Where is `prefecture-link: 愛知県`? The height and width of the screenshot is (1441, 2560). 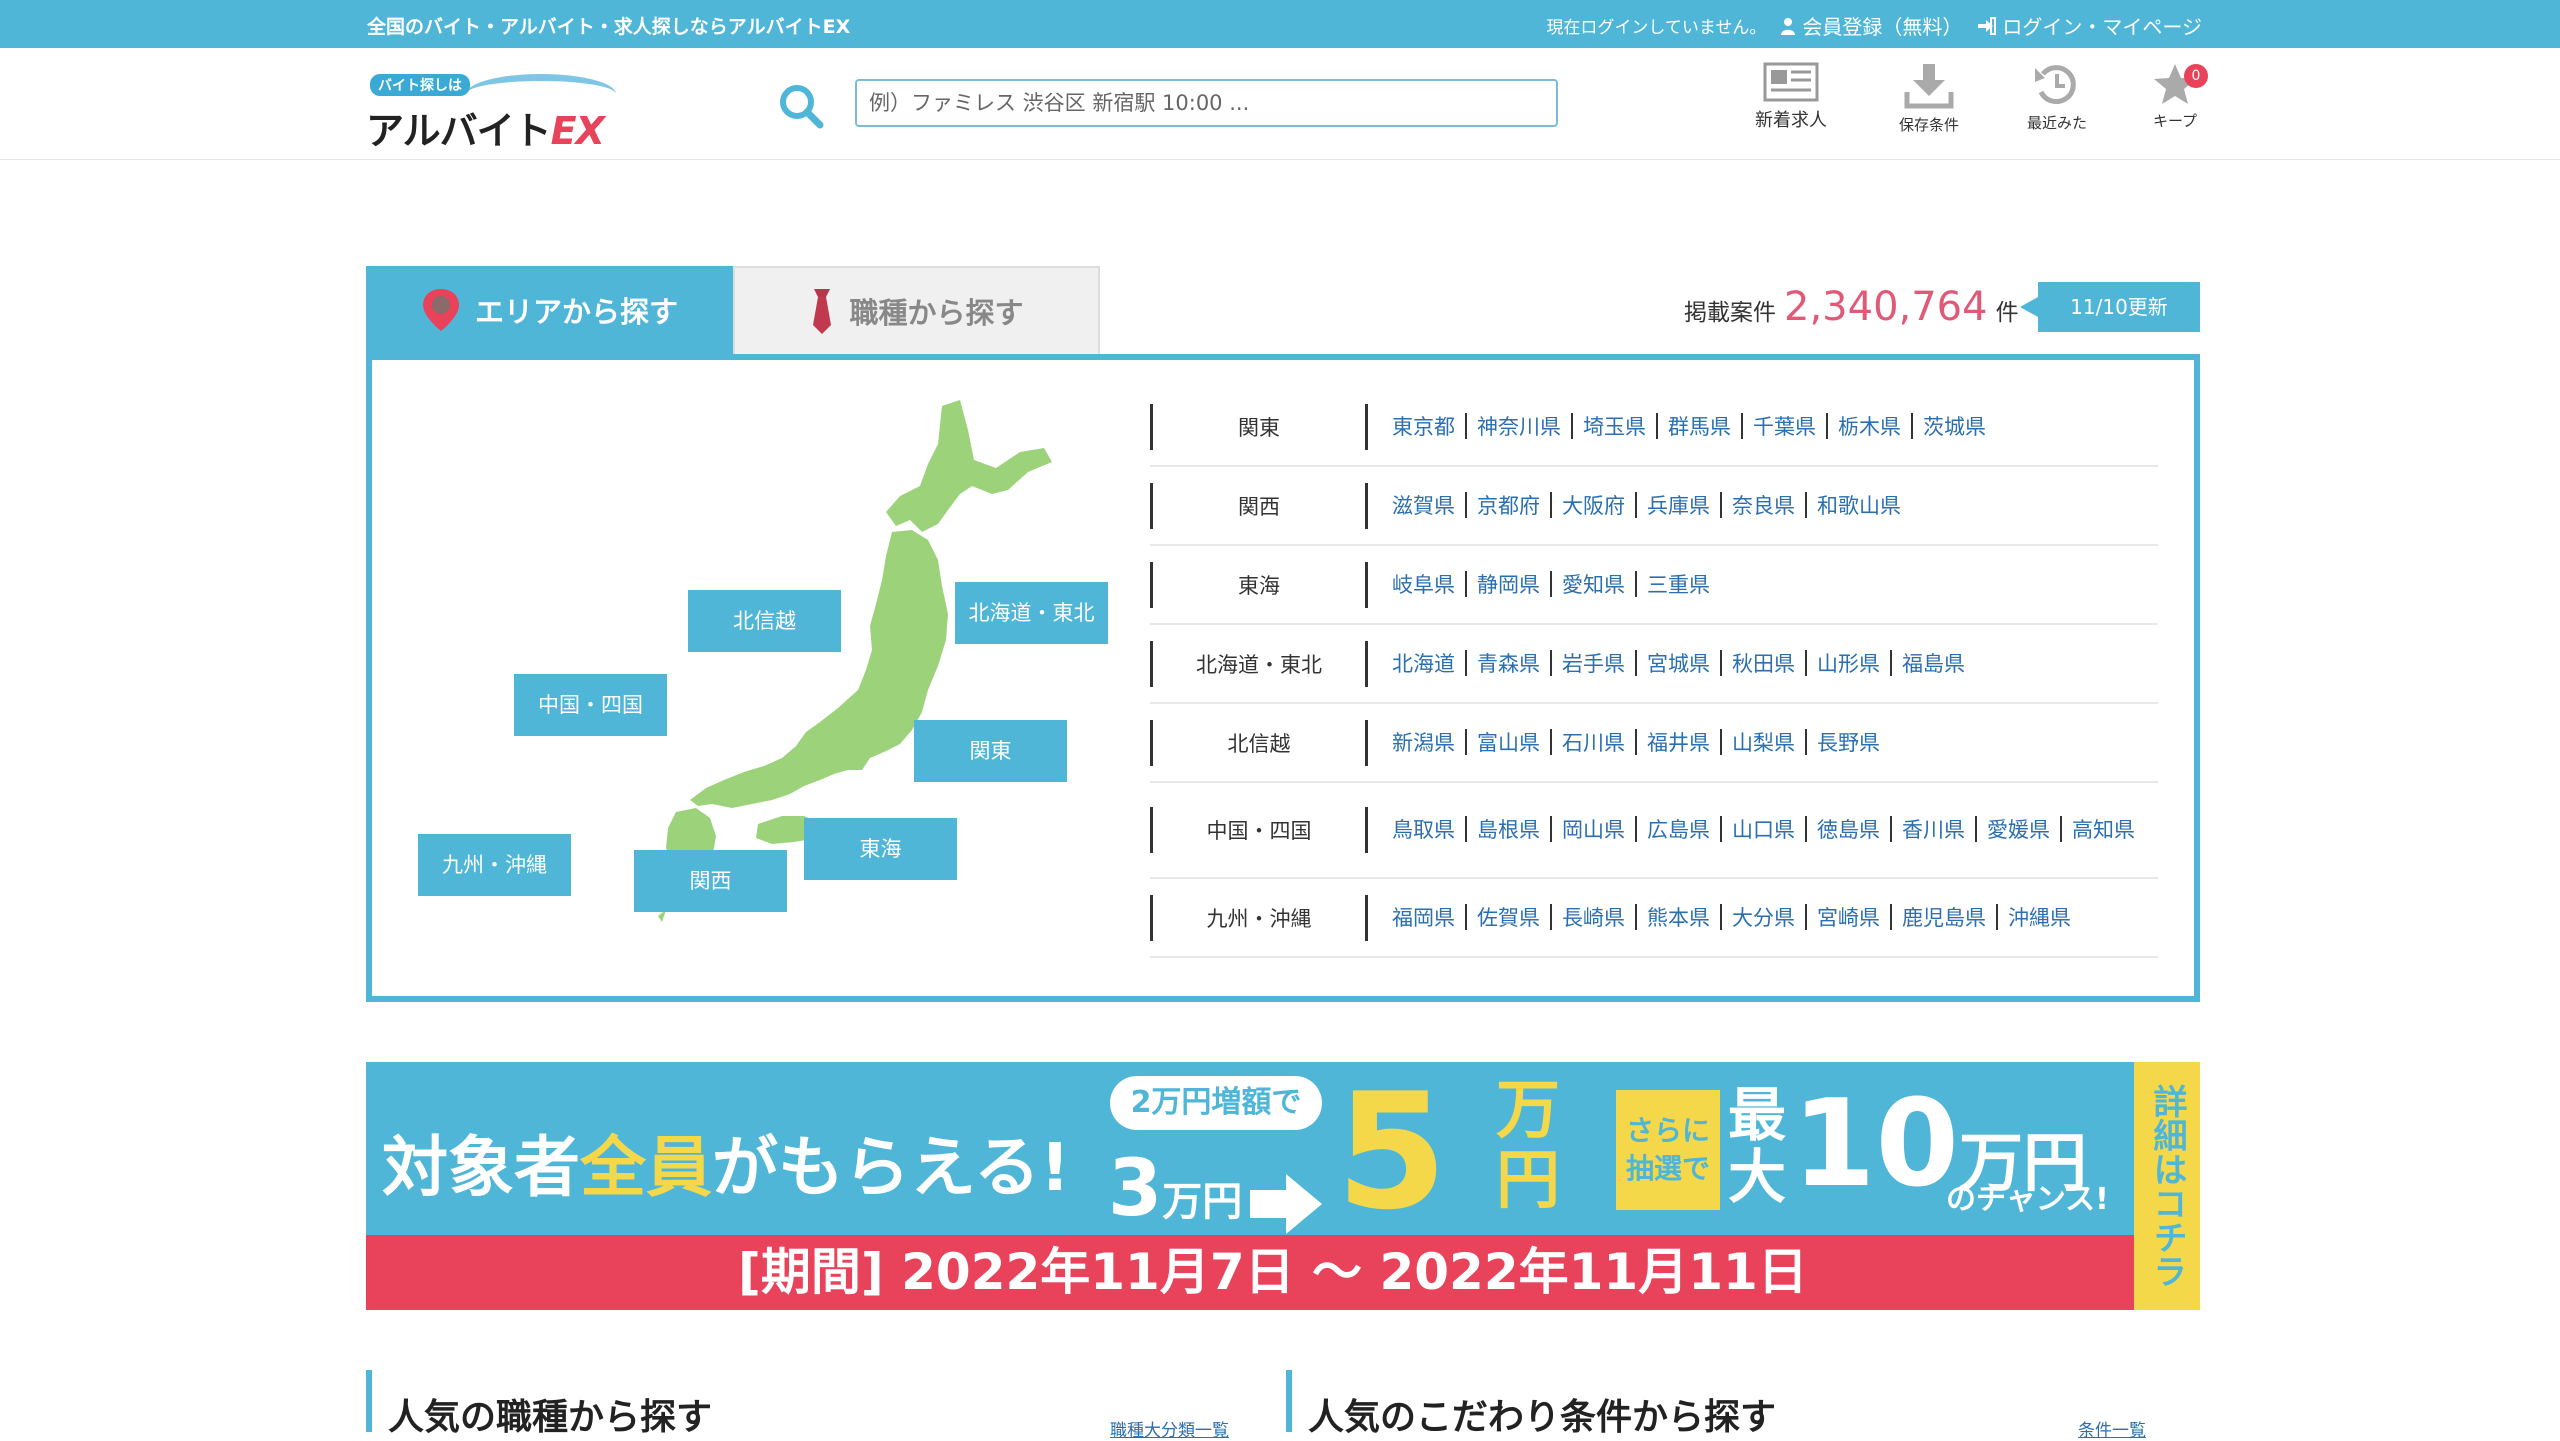
prefecture-link: 愛知県 is located at coordinates (1593, 585).